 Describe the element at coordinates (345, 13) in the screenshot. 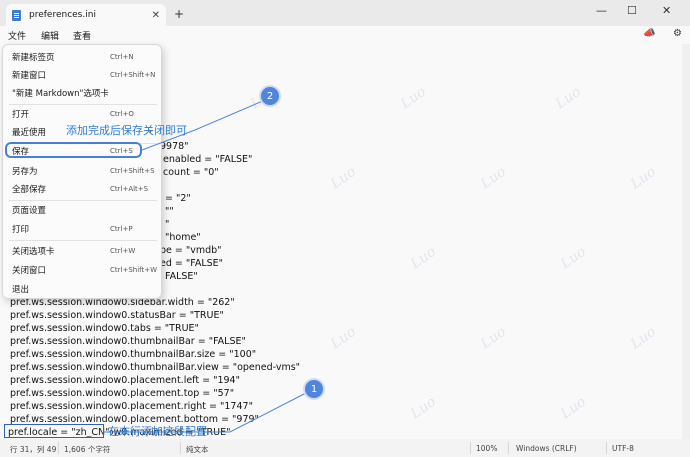

I see `title-bar: preferences.ini ✕ + — ☐ ✕` at that location.